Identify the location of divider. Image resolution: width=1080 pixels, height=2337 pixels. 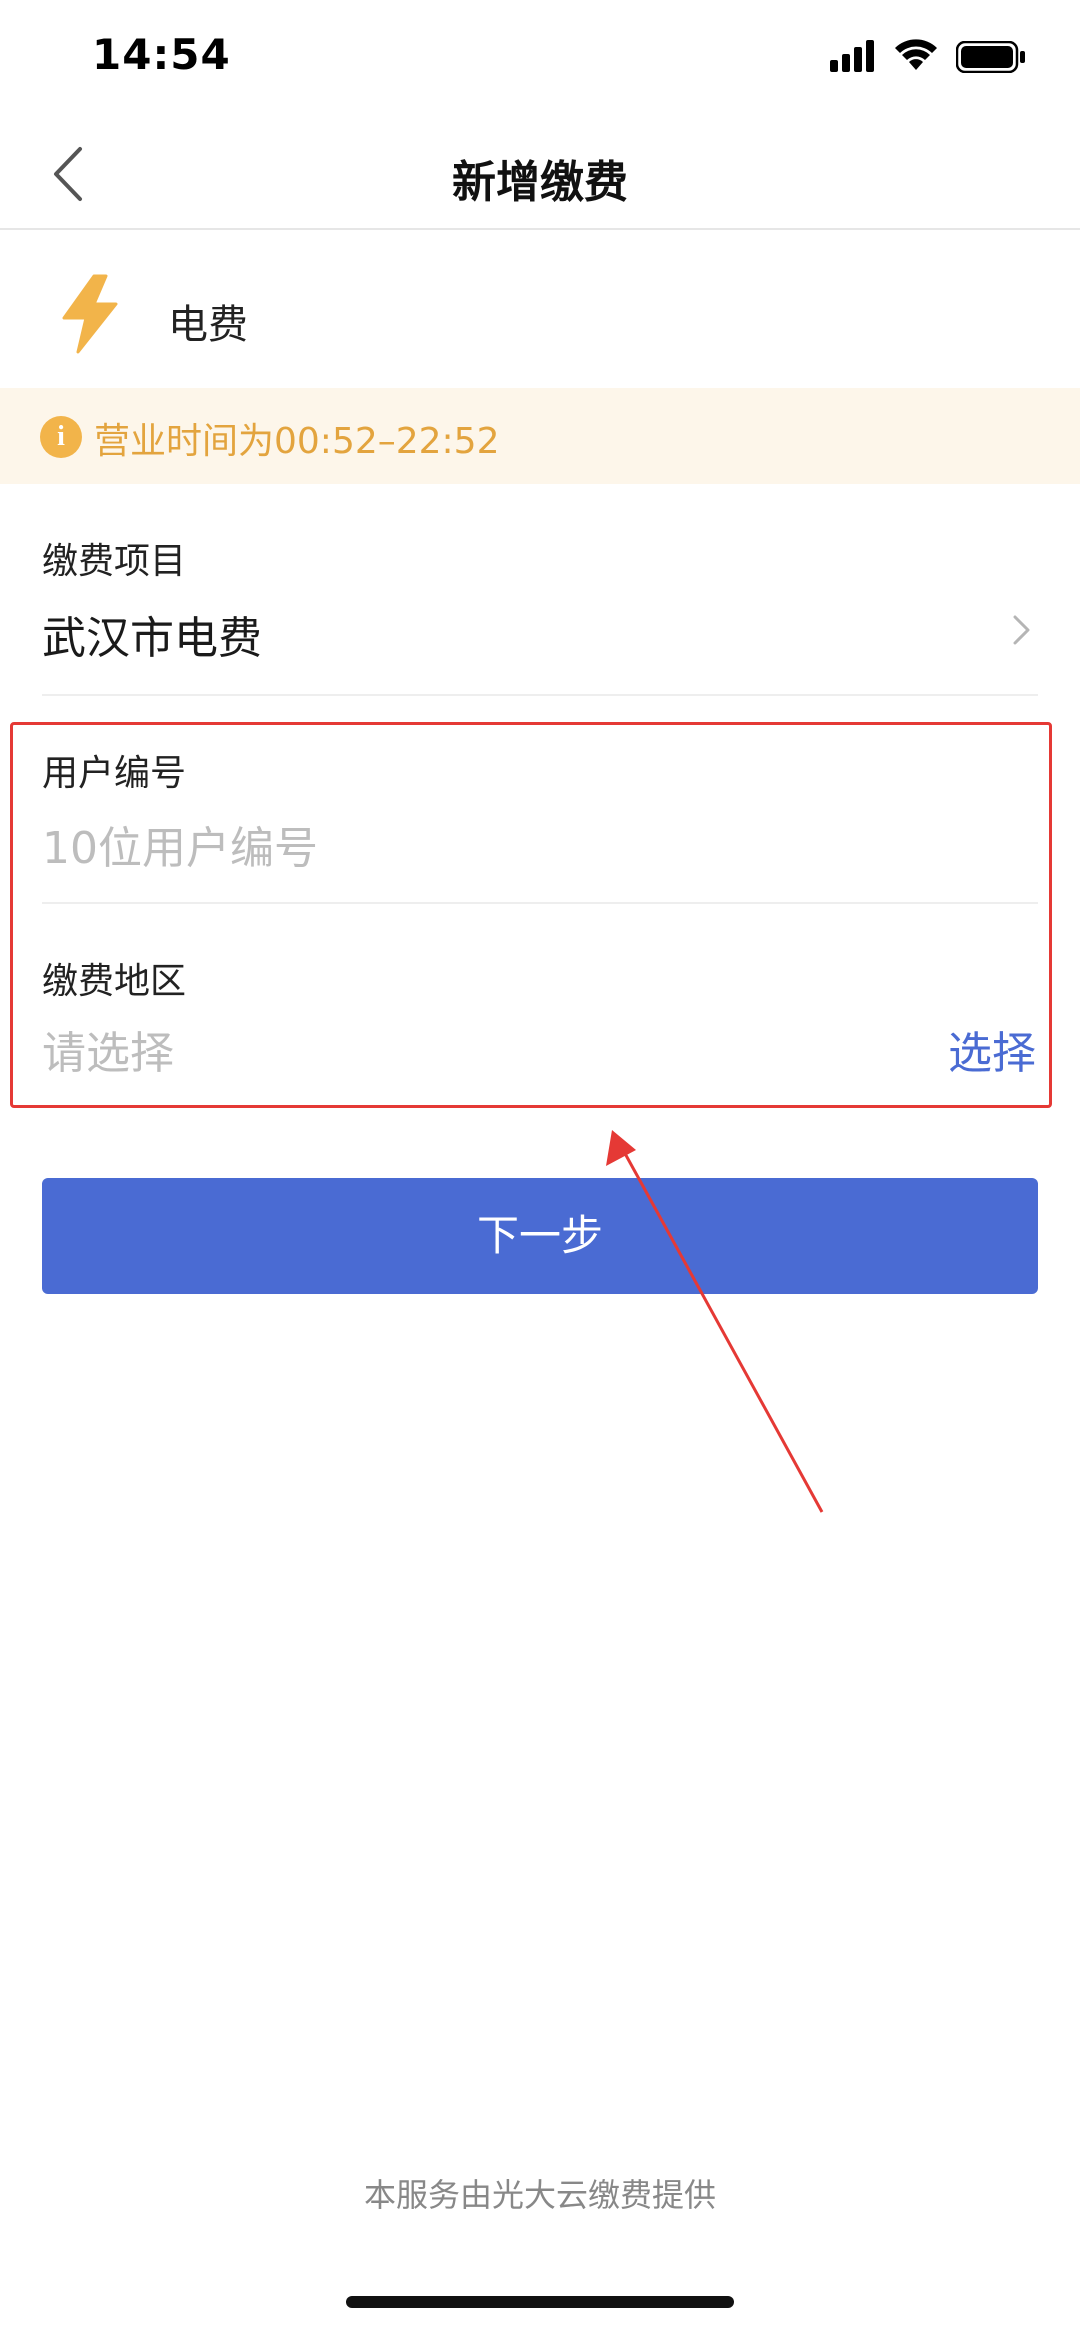
(540, 695).